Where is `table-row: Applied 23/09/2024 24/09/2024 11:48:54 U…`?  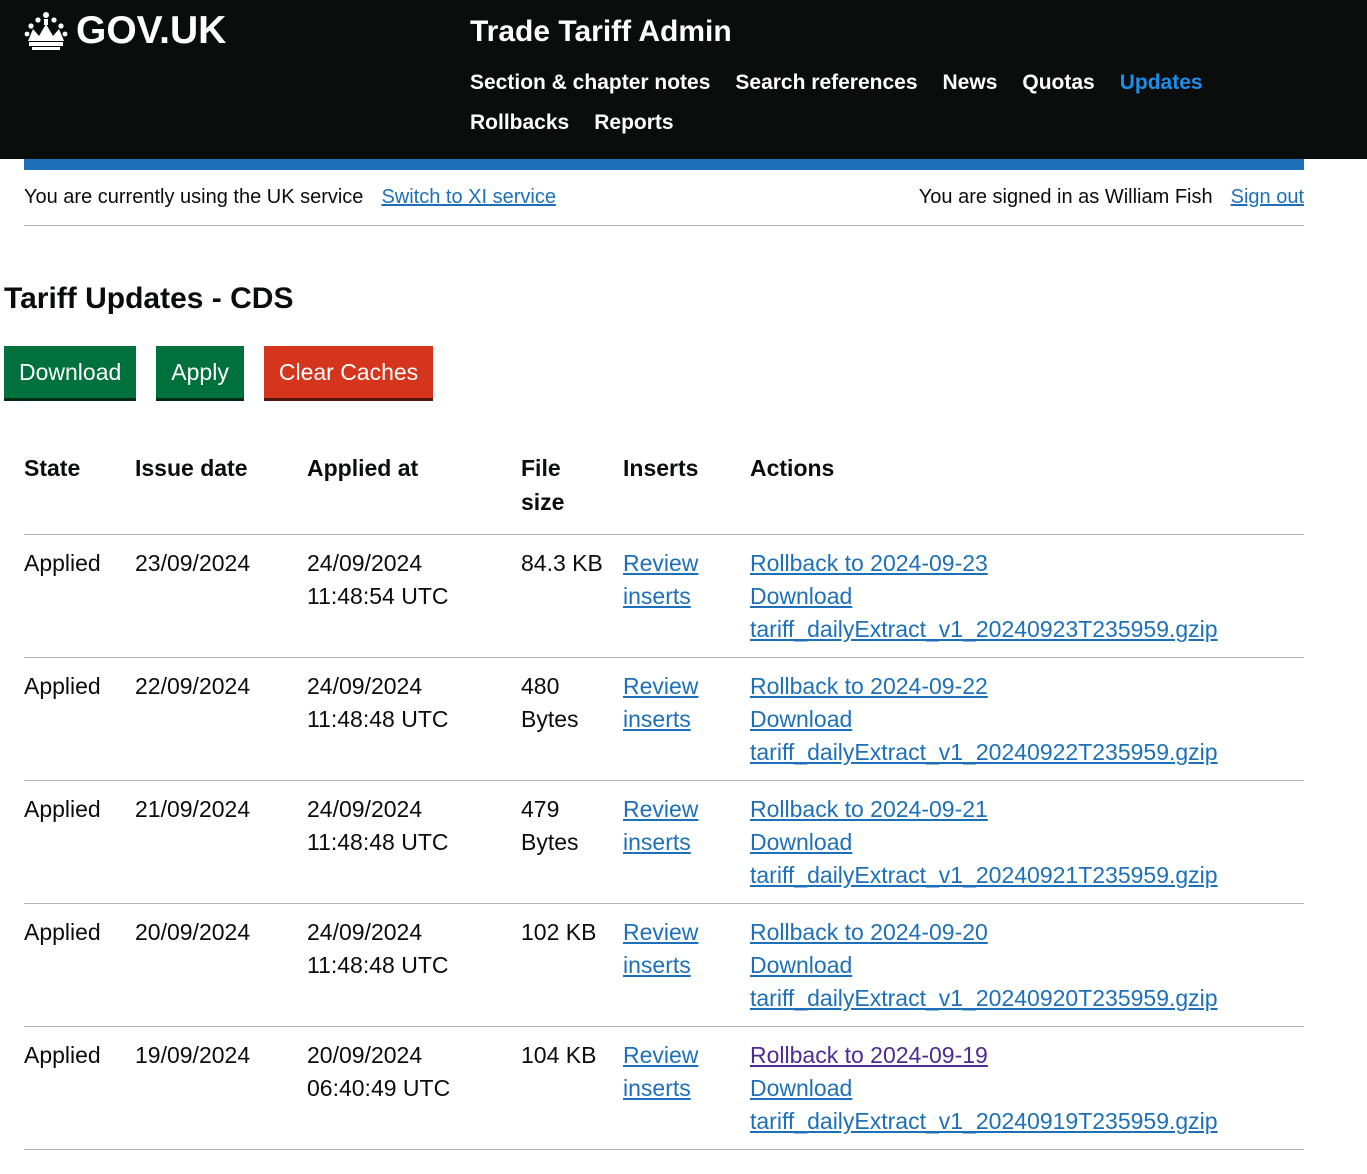
table-row: Applied 23/09/2024 24/09/2024 11:48:54 U… is located at coordinates (664, 596).